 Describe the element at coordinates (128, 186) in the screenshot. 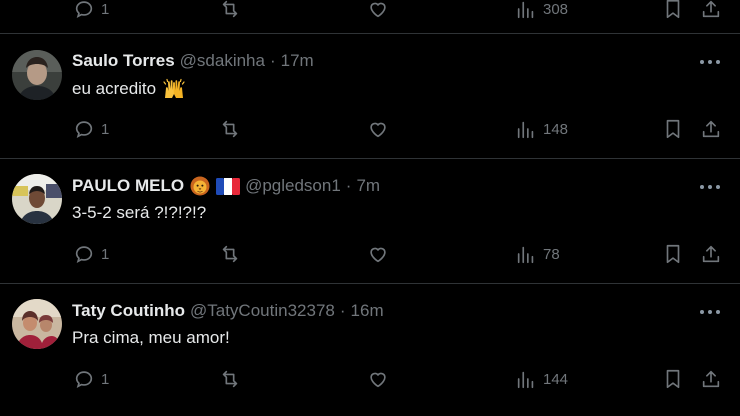

I see `author-name: PAULO MELO` at that location.